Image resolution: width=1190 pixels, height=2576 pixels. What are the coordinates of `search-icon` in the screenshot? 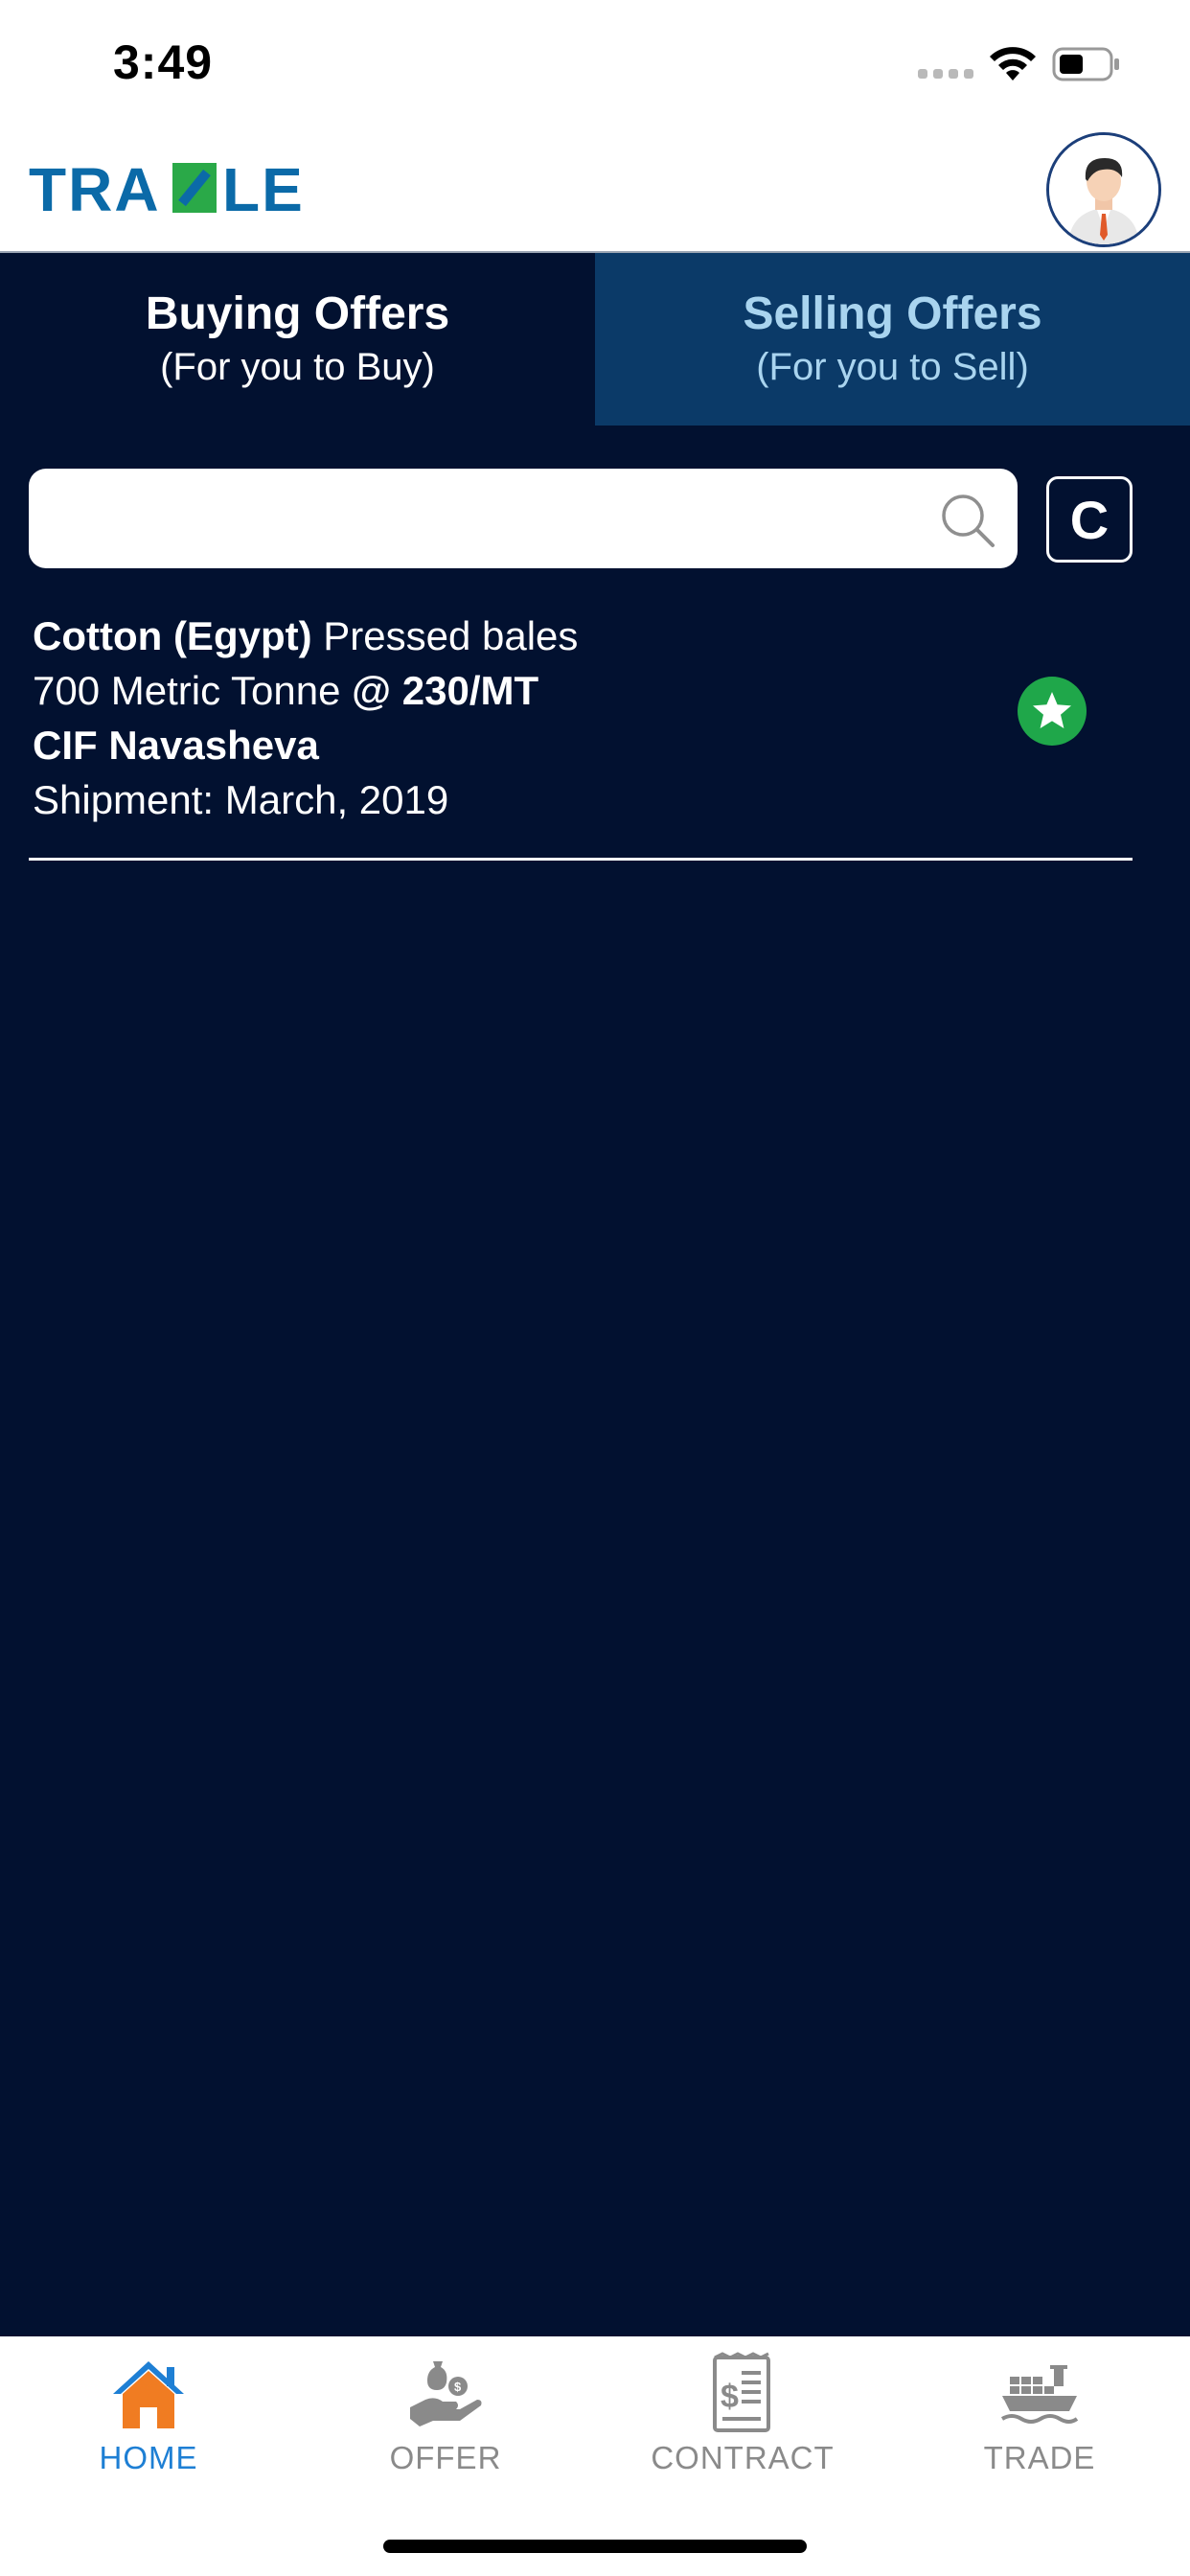 It's located at (968, 520).